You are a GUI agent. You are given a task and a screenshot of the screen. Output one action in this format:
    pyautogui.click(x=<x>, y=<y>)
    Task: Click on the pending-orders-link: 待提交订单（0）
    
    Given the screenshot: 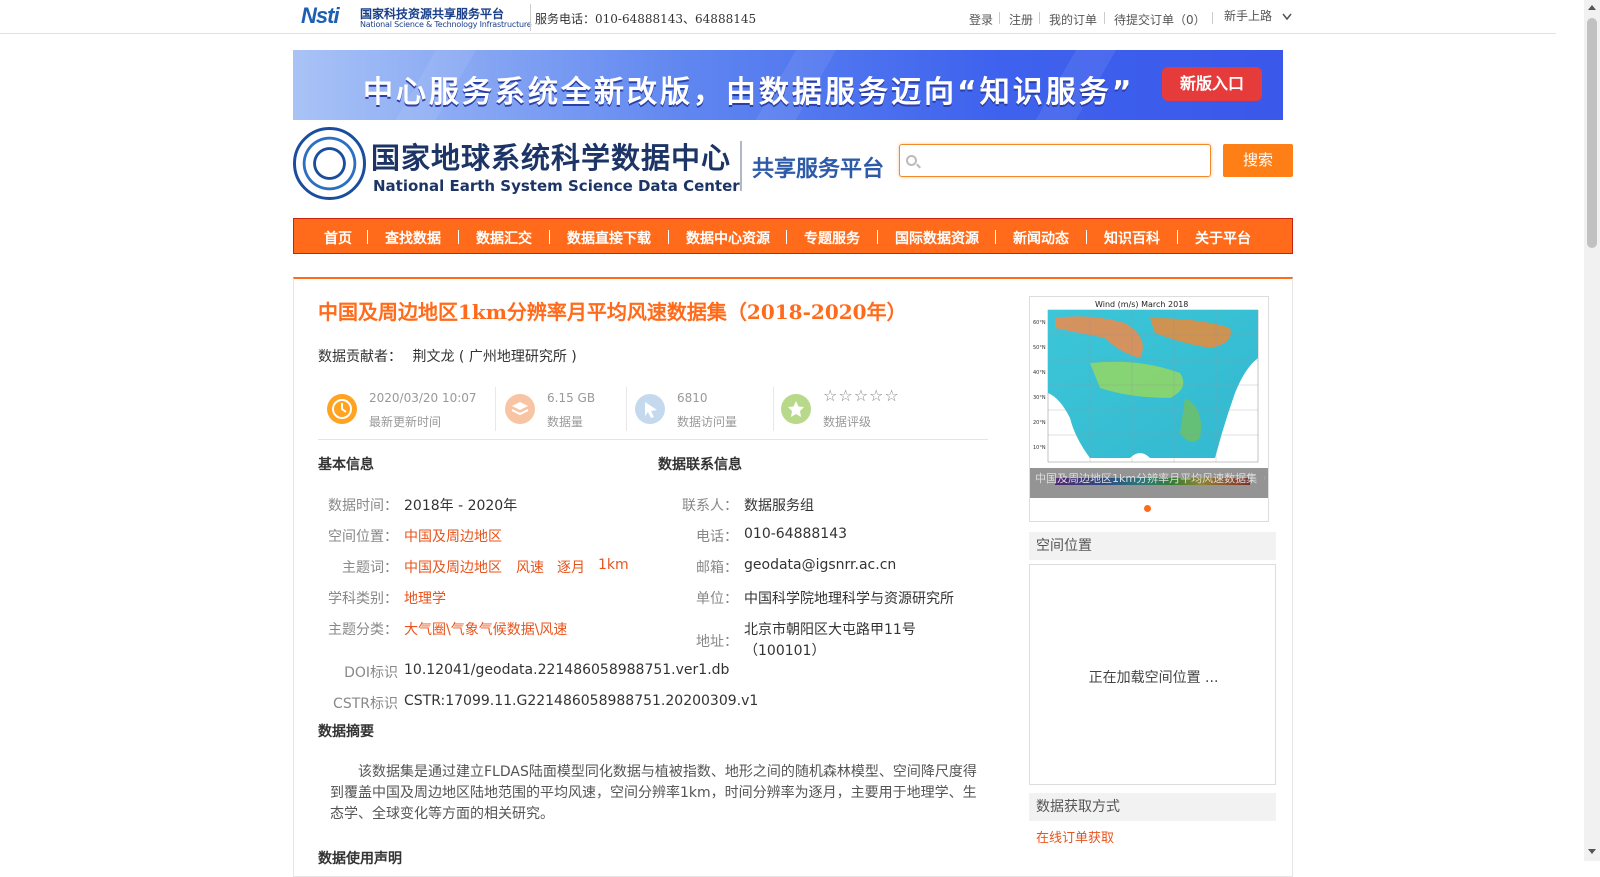 What is the action you would take?
    pyautogui.click(x=1160, y=19)
    